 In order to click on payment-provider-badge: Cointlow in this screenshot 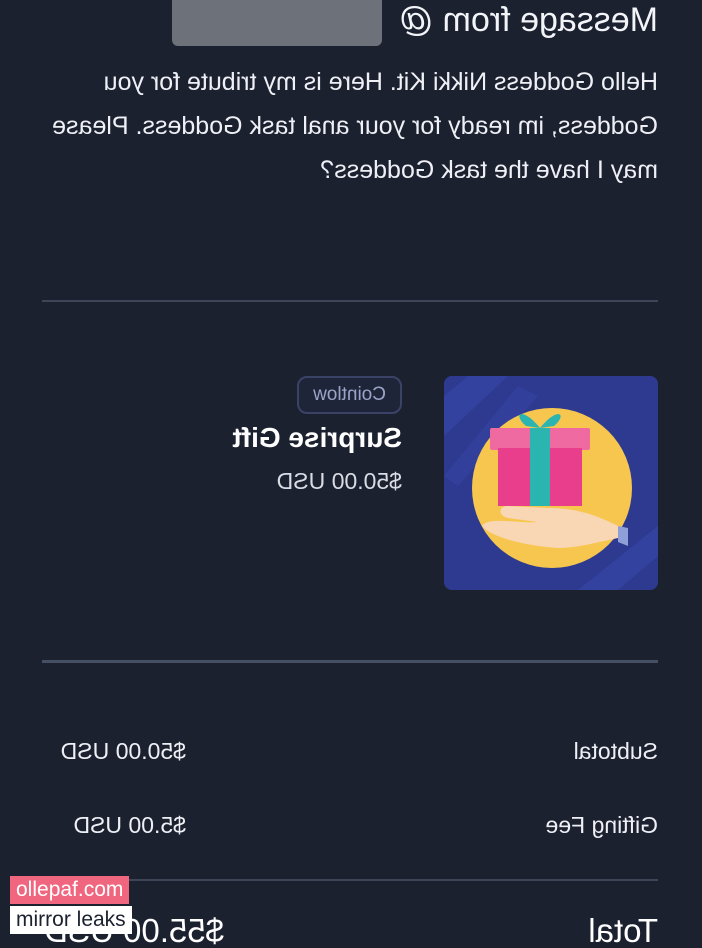, I will do `click(349, 395)`.